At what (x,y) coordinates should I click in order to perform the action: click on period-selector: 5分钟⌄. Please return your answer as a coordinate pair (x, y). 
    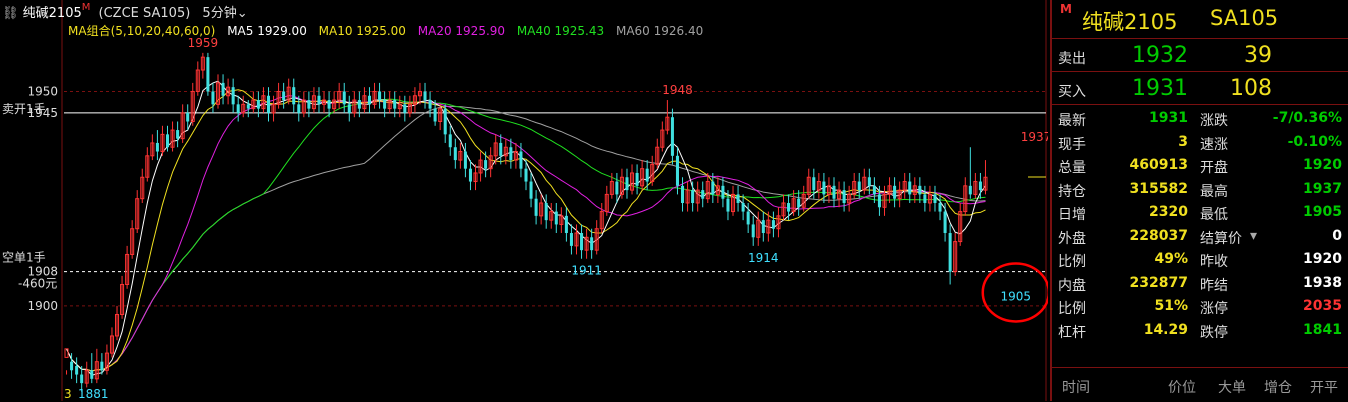
    Looking at the image, I should click on (224, 13).